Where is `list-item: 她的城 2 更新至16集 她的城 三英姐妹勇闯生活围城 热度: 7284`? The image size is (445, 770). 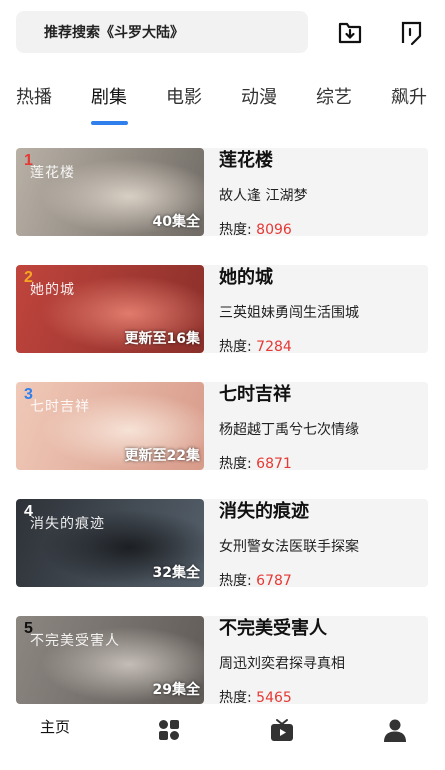 list-item: 她的城 2 更新至16集 她的城 三英姐妹勇闯生活围城 热度: 7284 is located at coordinates (222, 310).